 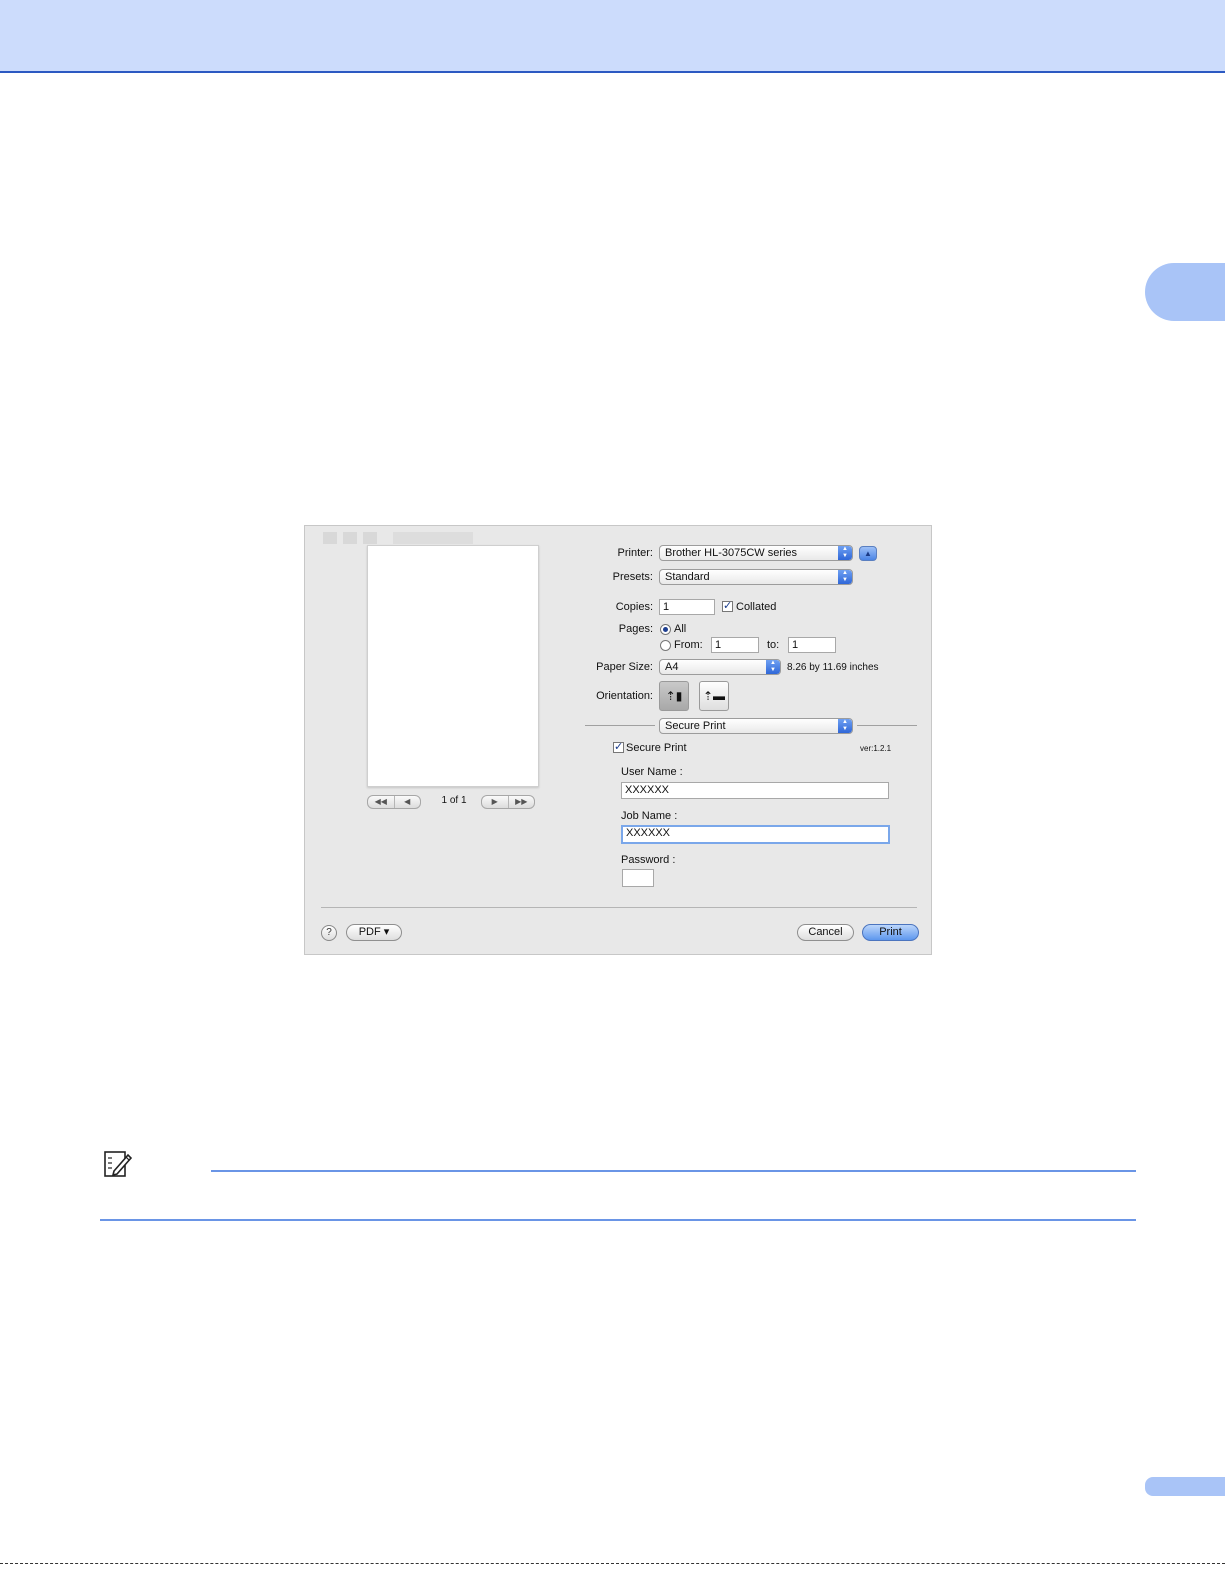 I want to click on previous-page-icon: ◀, so click(x=407, y=802).